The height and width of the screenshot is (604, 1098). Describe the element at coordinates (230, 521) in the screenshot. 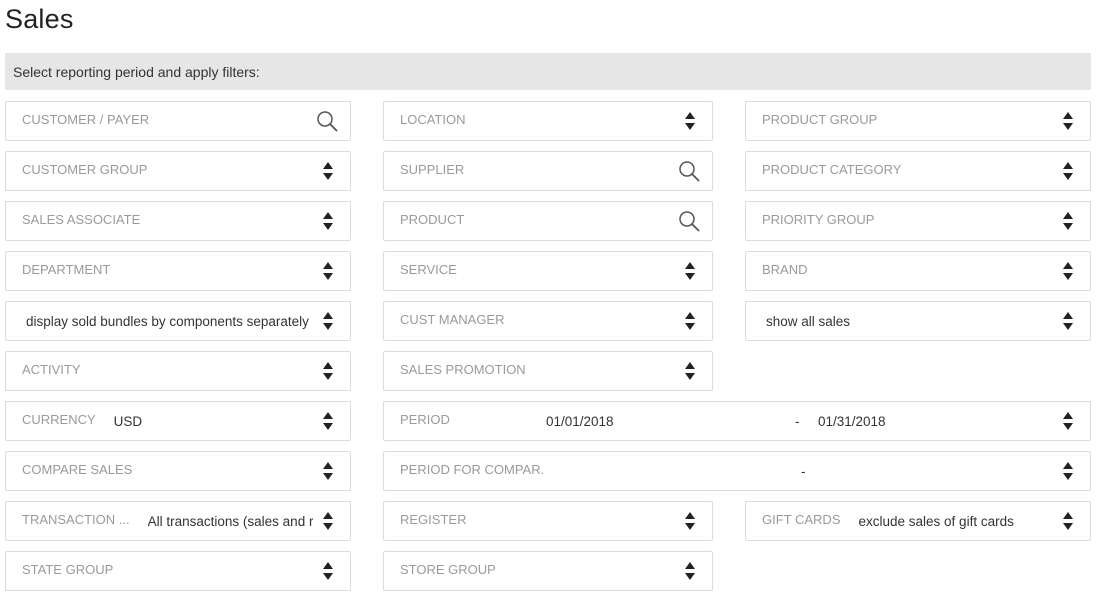

I see `field-value: All transactions (sales and r` at that location.